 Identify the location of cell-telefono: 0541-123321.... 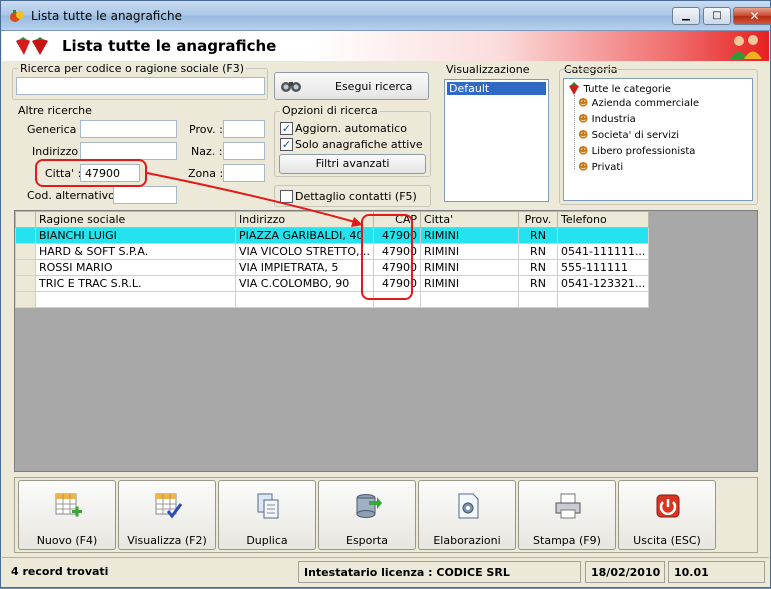
(603, 283).